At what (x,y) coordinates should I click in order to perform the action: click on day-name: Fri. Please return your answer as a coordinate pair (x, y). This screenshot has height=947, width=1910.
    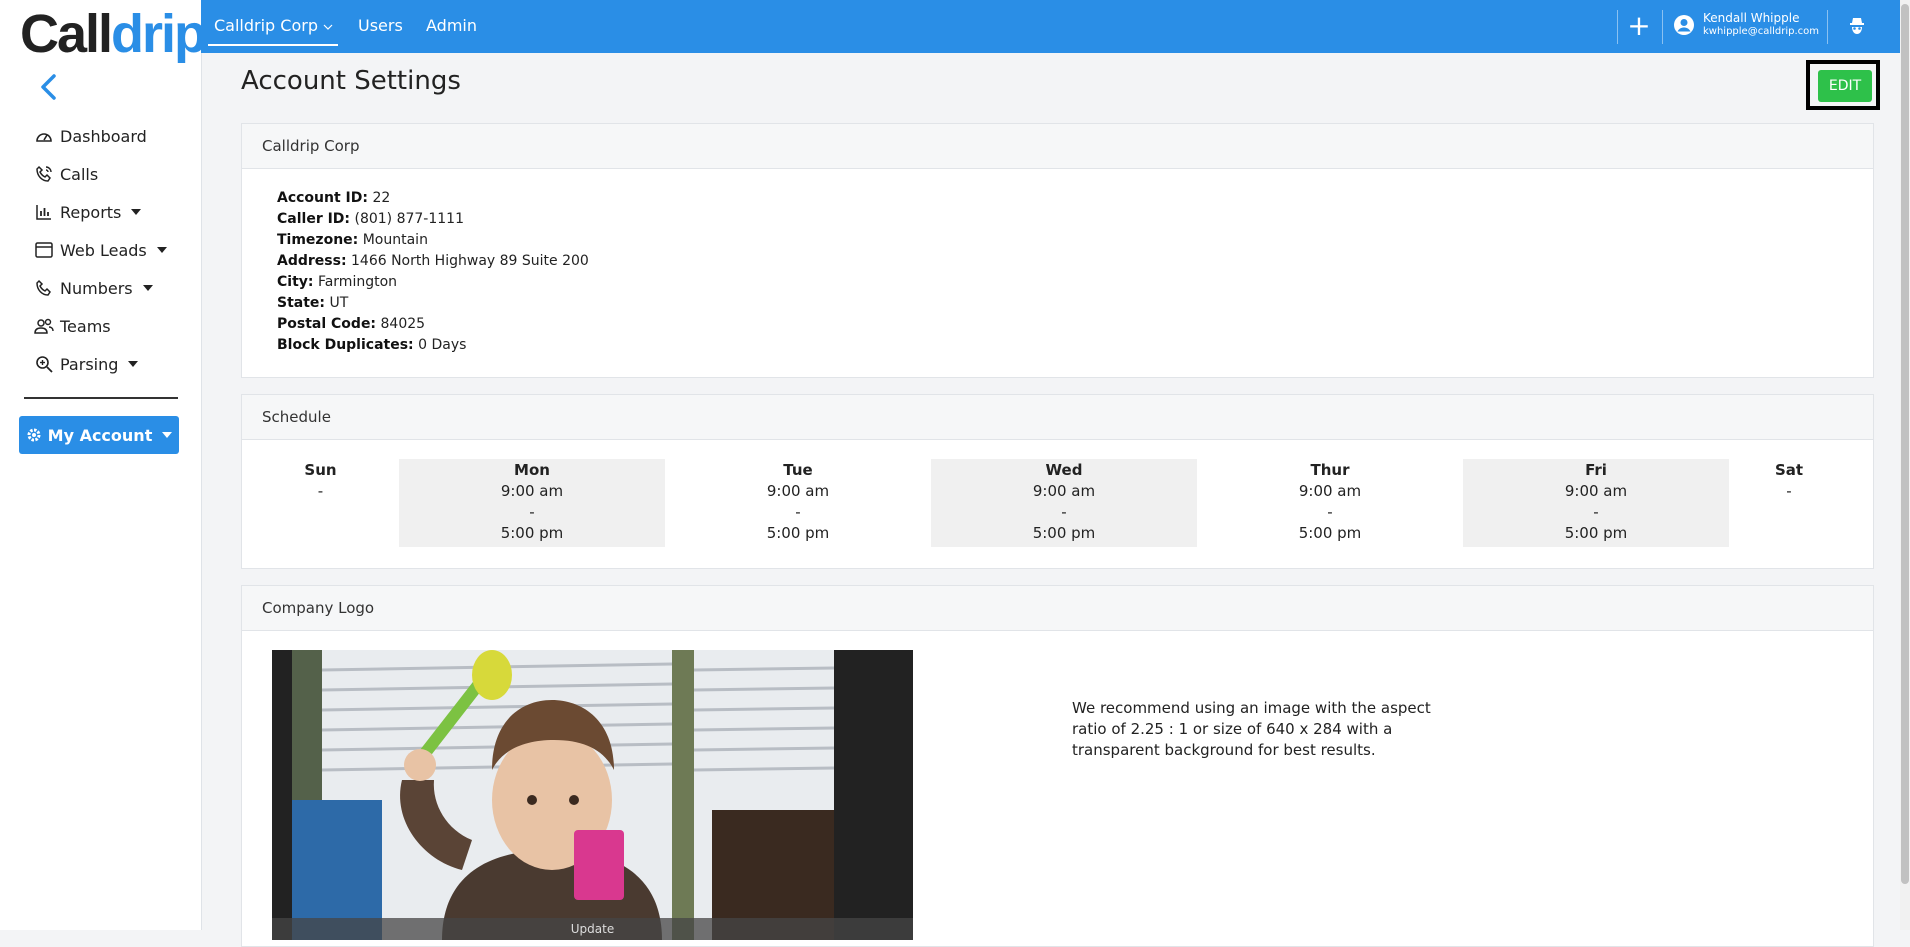
    Looking at the image, I should click on (1596, 470).